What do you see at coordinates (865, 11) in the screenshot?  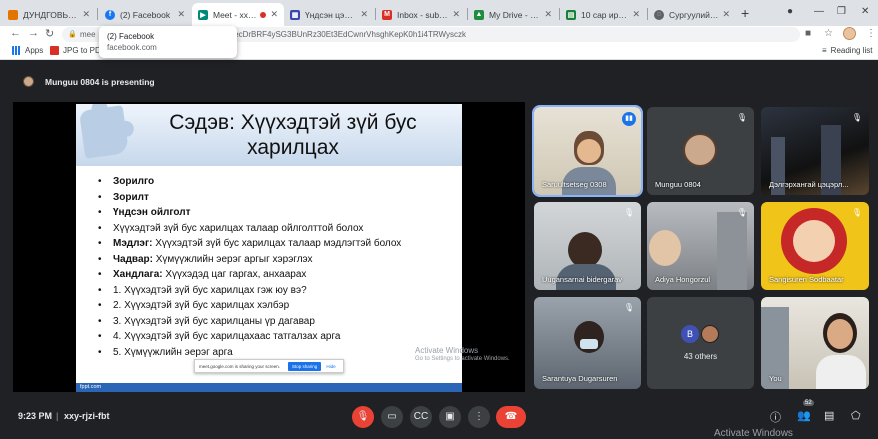 I see `close-window-icon: ✕` at bounding box center [865, 11].